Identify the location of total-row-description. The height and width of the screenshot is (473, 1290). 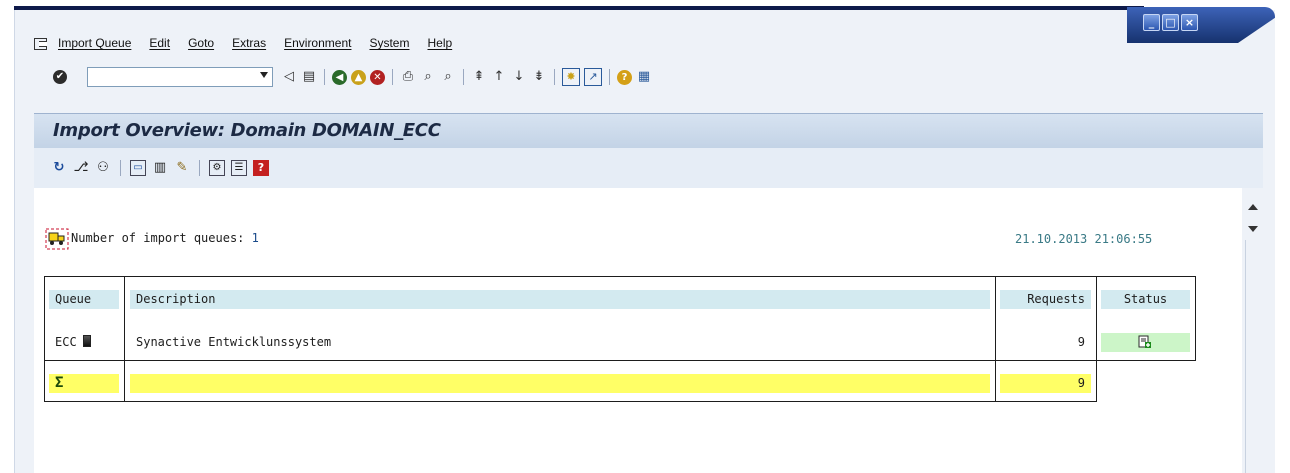
(560, 383).